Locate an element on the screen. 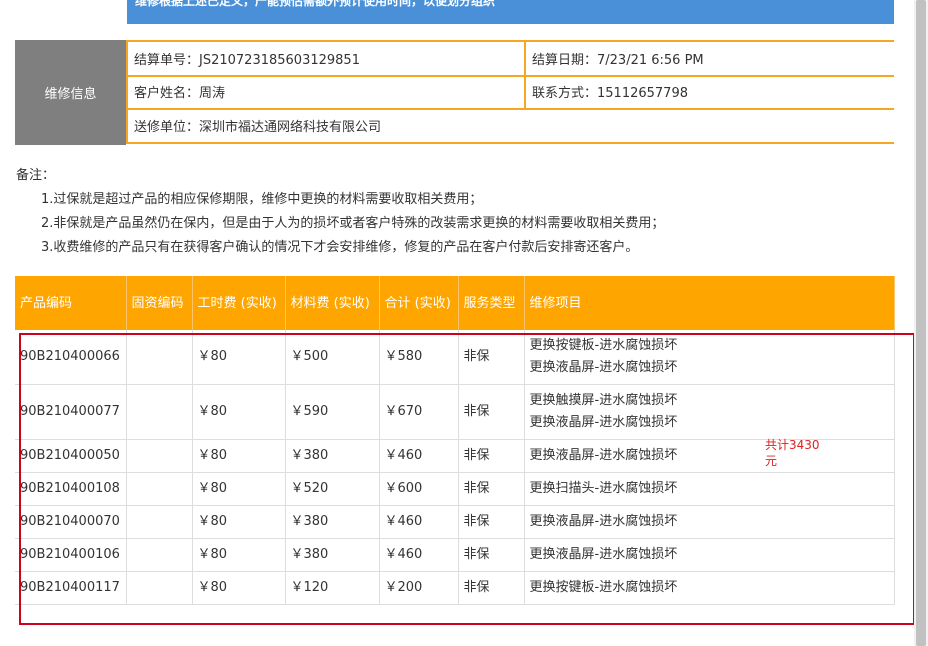  header-product-code: 产品编码 is located at coordinates (71, 303).